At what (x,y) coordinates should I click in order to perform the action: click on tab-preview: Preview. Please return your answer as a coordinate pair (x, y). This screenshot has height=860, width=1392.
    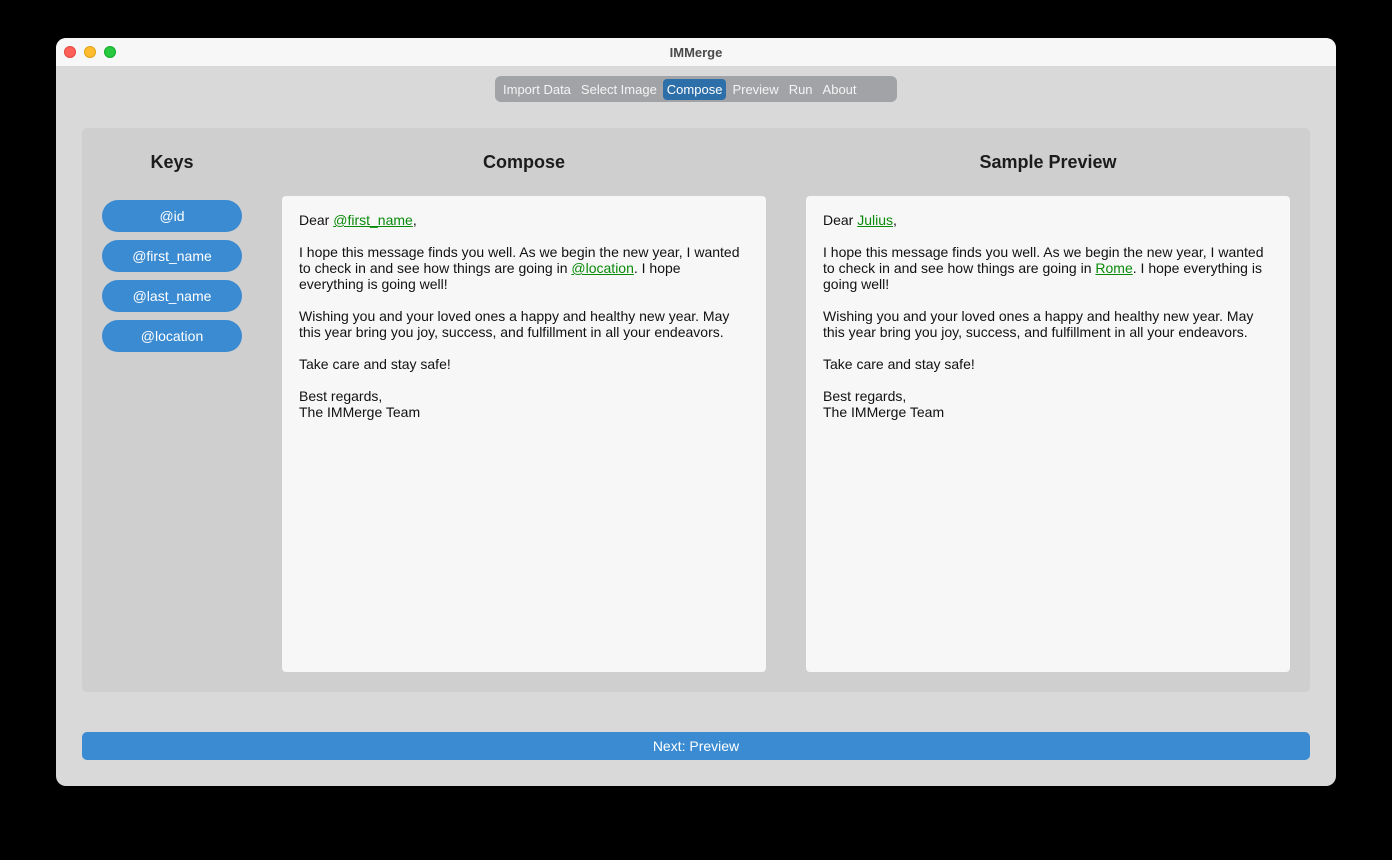
    Looking at the image, I should click on (755, 89).